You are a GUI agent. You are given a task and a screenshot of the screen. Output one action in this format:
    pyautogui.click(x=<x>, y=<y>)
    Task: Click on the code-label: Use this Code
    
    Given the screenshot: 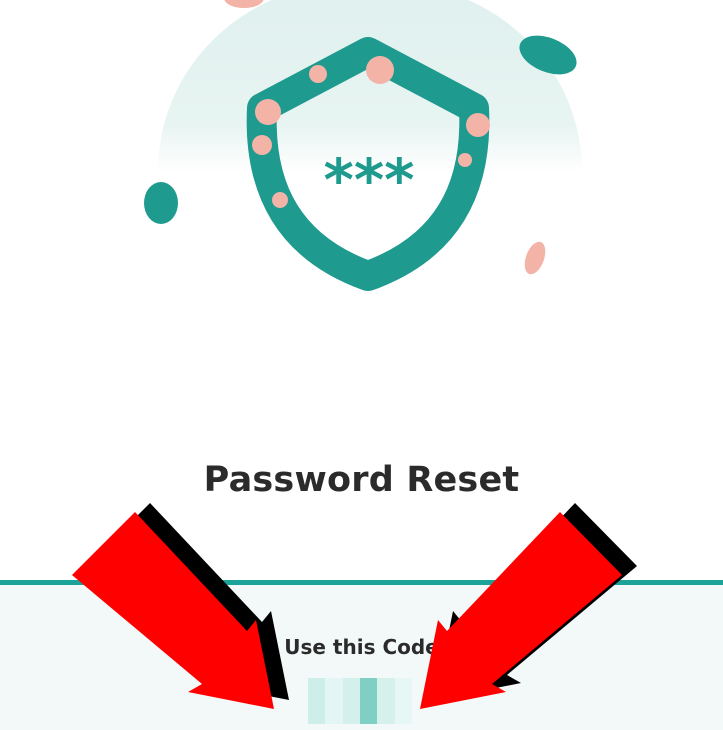 What is the action you would take?
    pyautogui.click(x=361, y=647)
    